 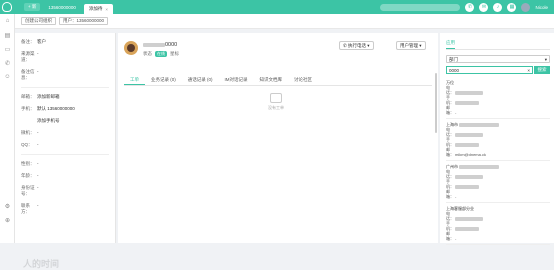 I want to click on field-label: 年龄：, so click(x=28, y=175).